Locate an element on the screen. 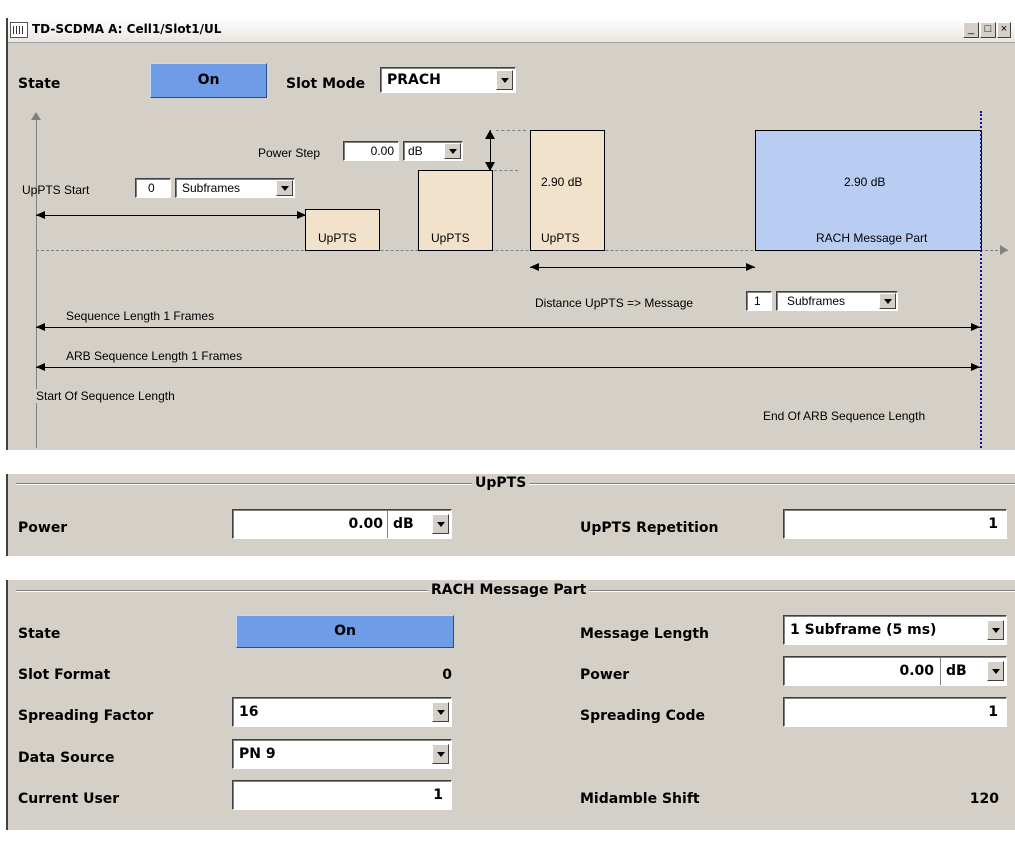 The height and width of the screenshot is (850, 1015). upts-panel-left-edge is located at coordinates (7, 515).